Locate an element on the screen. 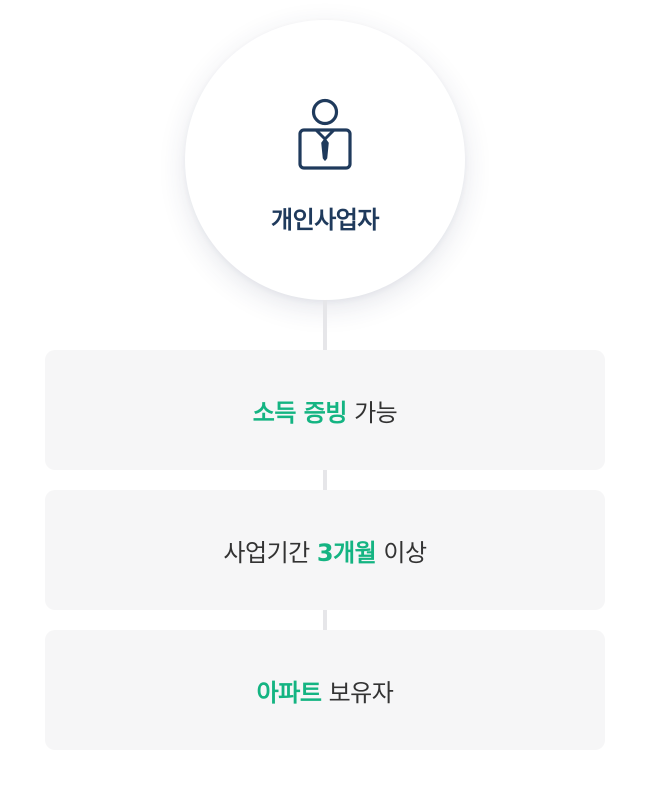 This screenshot has height=790, width=650. requirement-highlight: 소득 증빙 is located at coordinates (300, 412).